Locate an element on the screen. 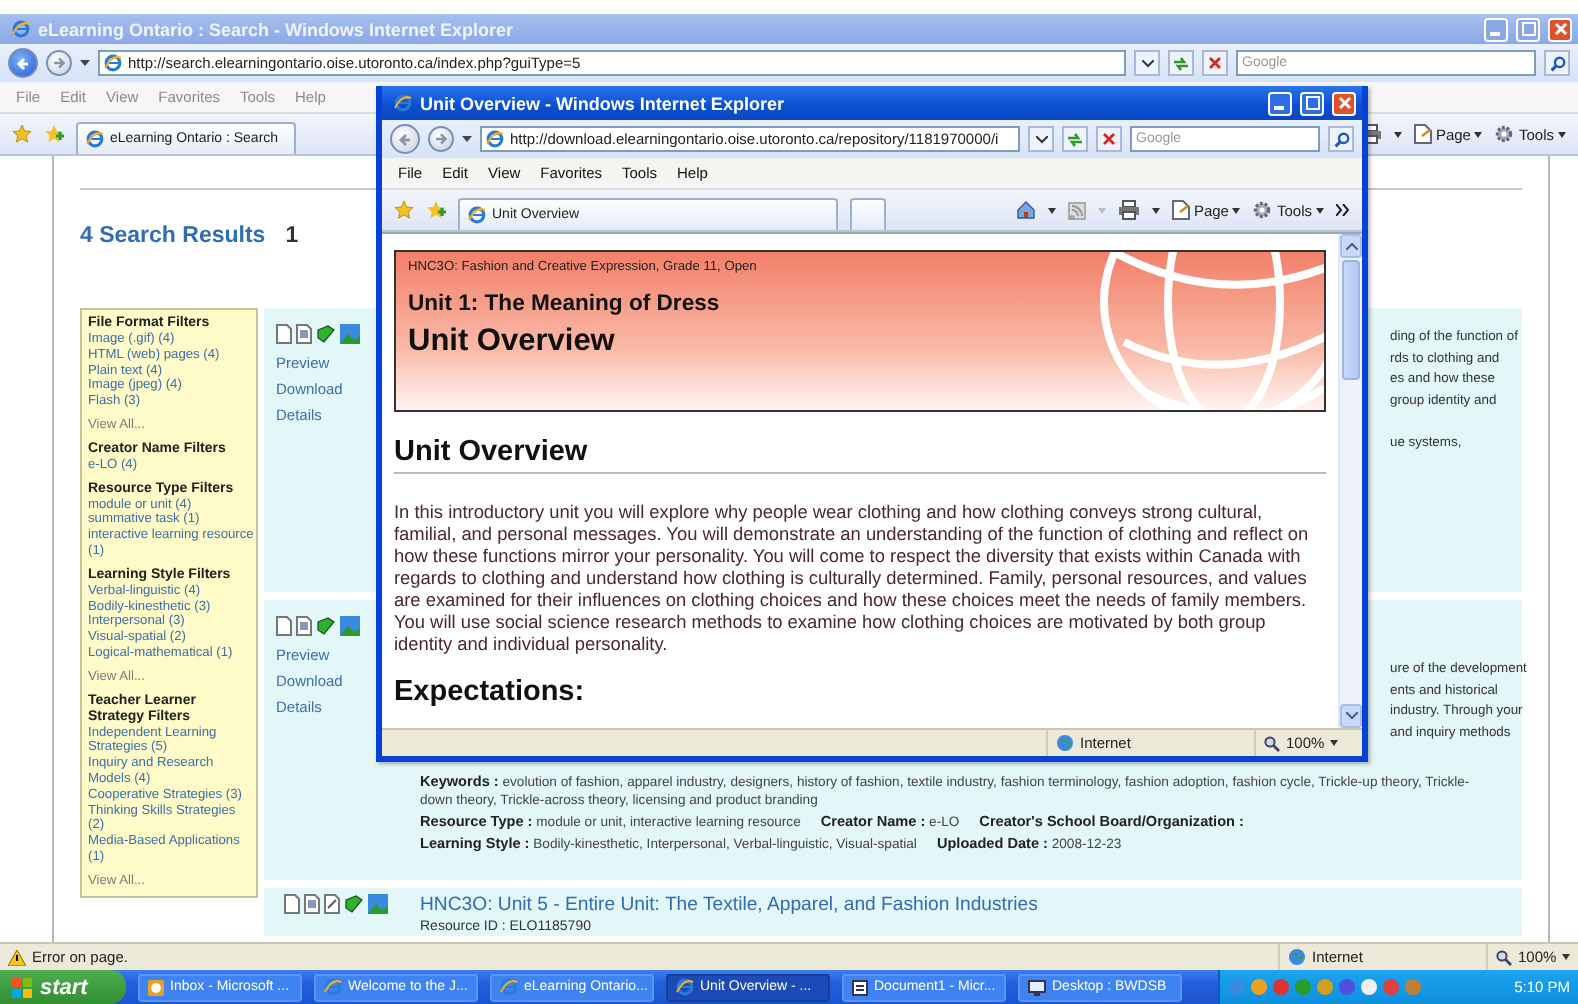 This screenshot has height=1004, width=1578. overview-paragraph: In this introductory unit you will explore why people wear clothing and how clothing conveys strong cultural, familial, and personal messages. You will demonstrate an understanding of the function of clothing and reflect on how these functions mirror your personality. You will come to respect the diversity that exists within Canada with regards to clothing and understand how clothing is culturally determined. Family, personal resources, and values are examined for their influences on clothing choices and how these choices meet the needs of family members. You will use social science research methods to examine how clothing choices are motivated by both group identity and individual personality. is located at coordinates (852, 579).